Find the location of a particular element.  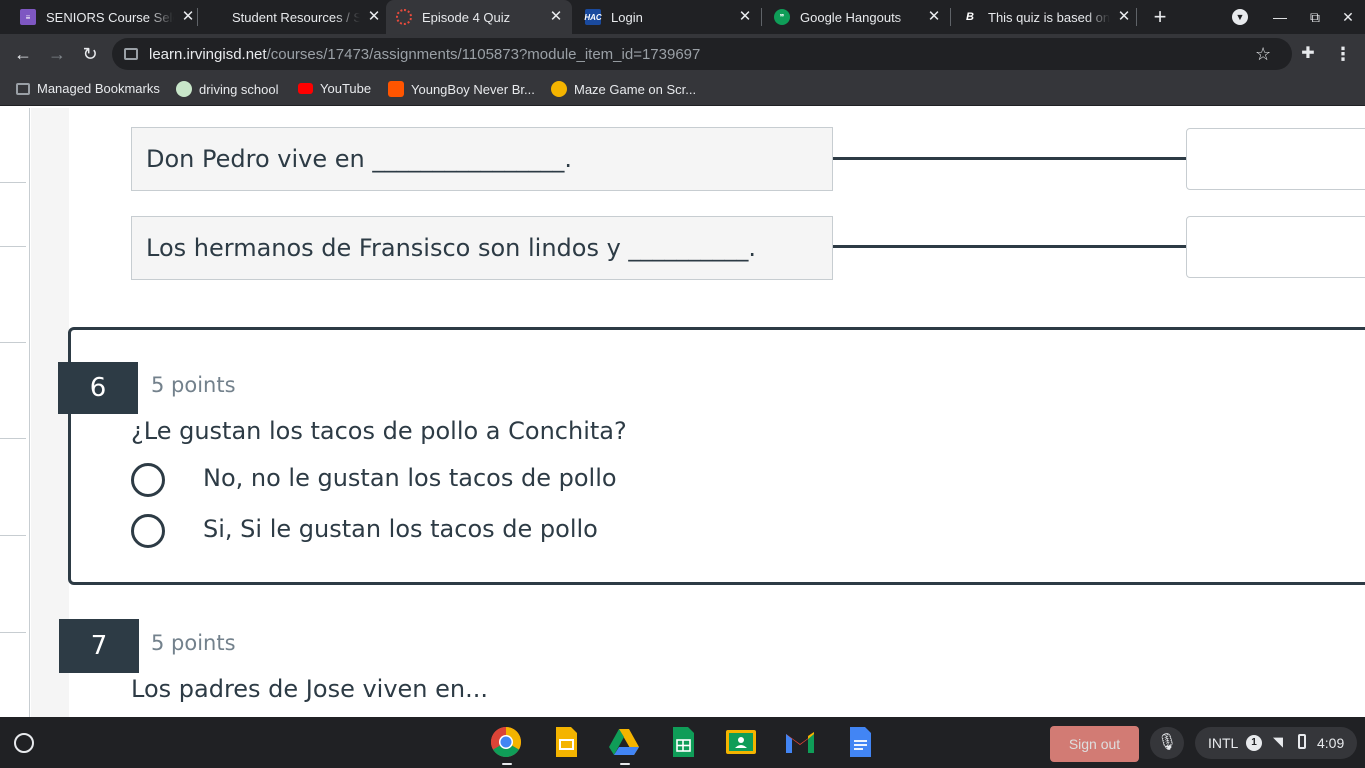

back-icon: ← is located at coordinates (23, 54).